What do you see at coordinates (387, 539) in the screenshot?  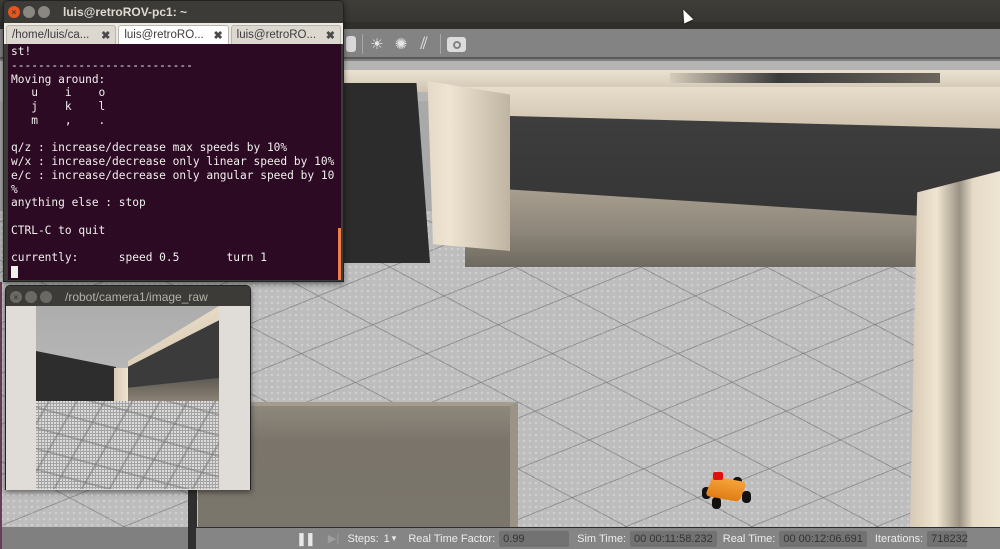 I see `steps-value: 1` at bounding box center [387, 539].